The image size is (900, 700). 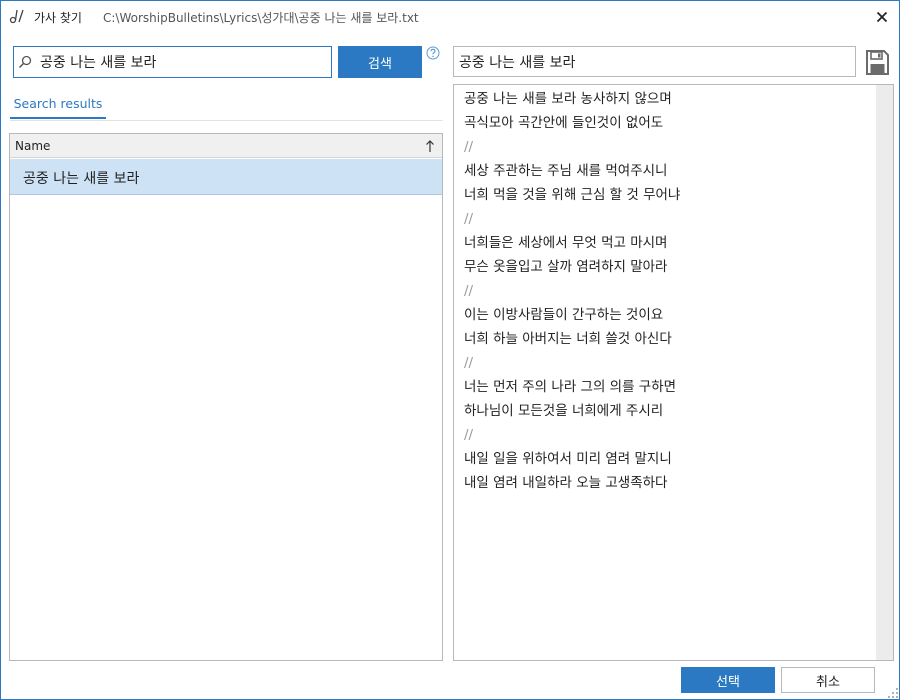 What do you see at coordinates (25, 62) in the screenshot?
I see `search-icon` at bounding box center [25, 62].